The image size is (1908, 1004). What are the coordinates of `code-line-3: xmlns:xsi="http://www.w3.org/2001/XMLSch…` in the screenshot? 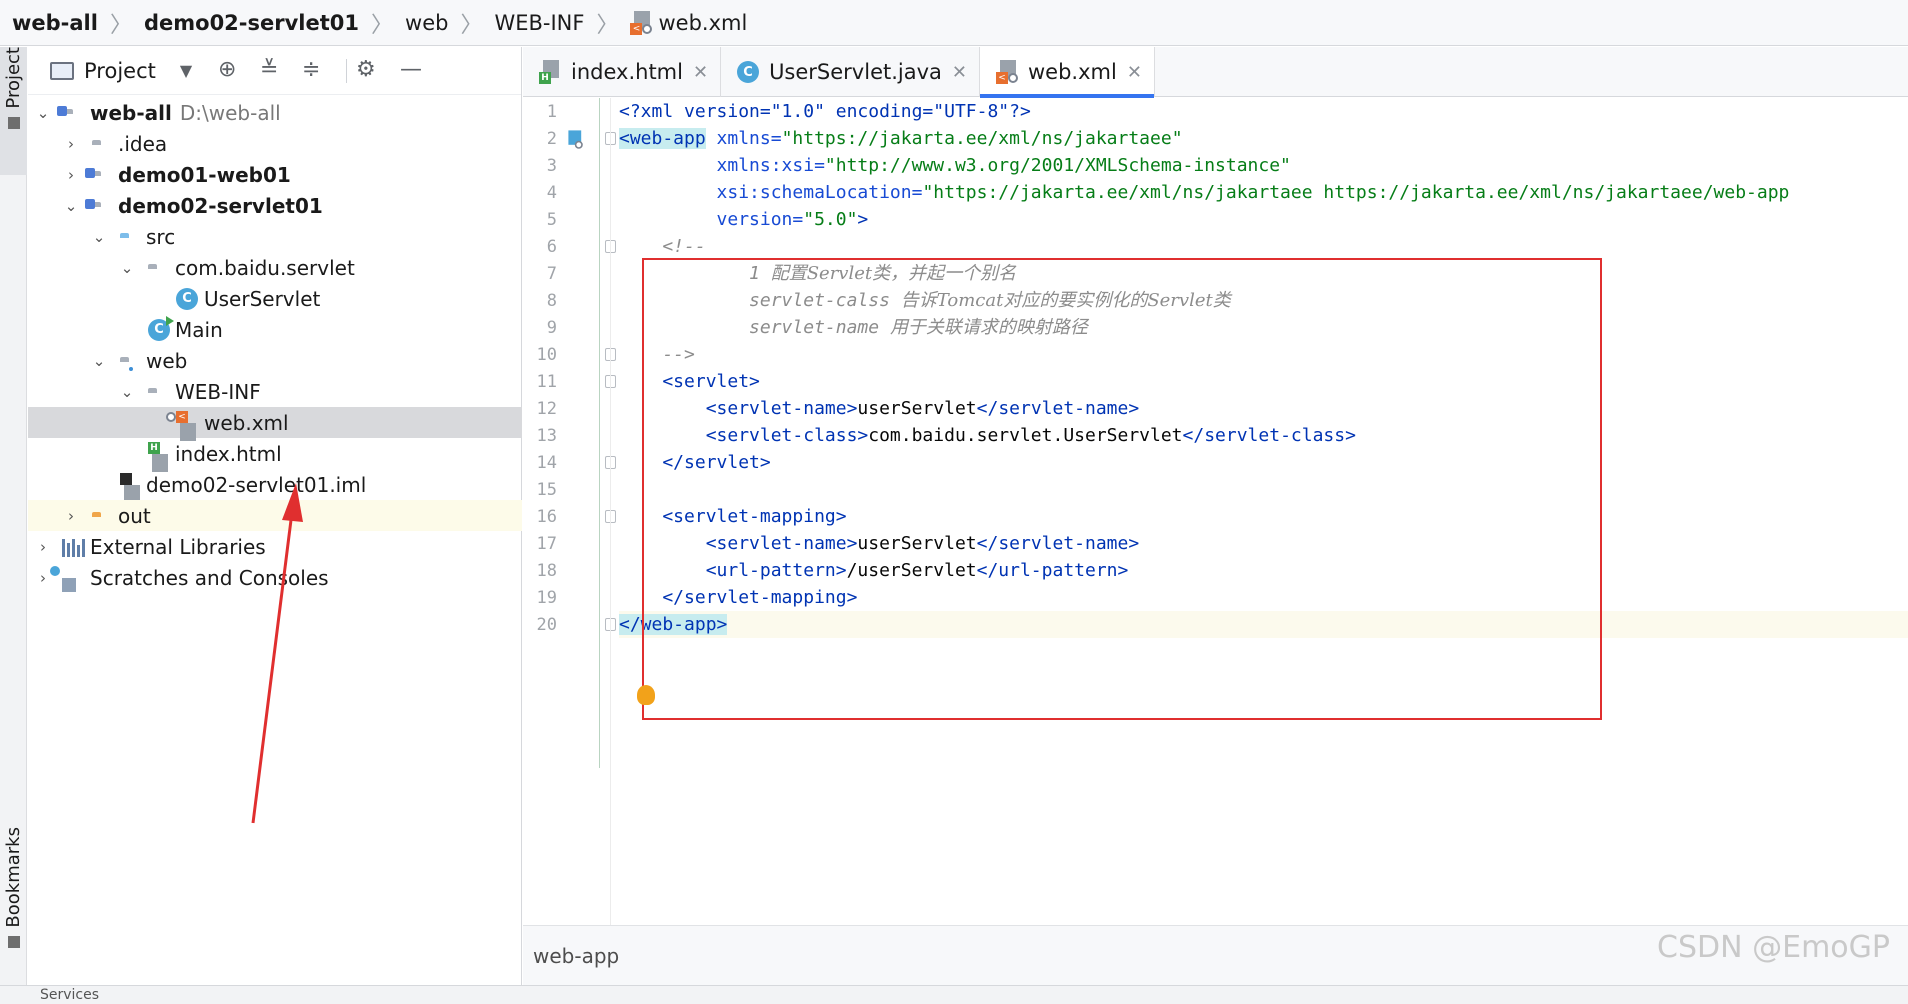 It's located at (955, 165).